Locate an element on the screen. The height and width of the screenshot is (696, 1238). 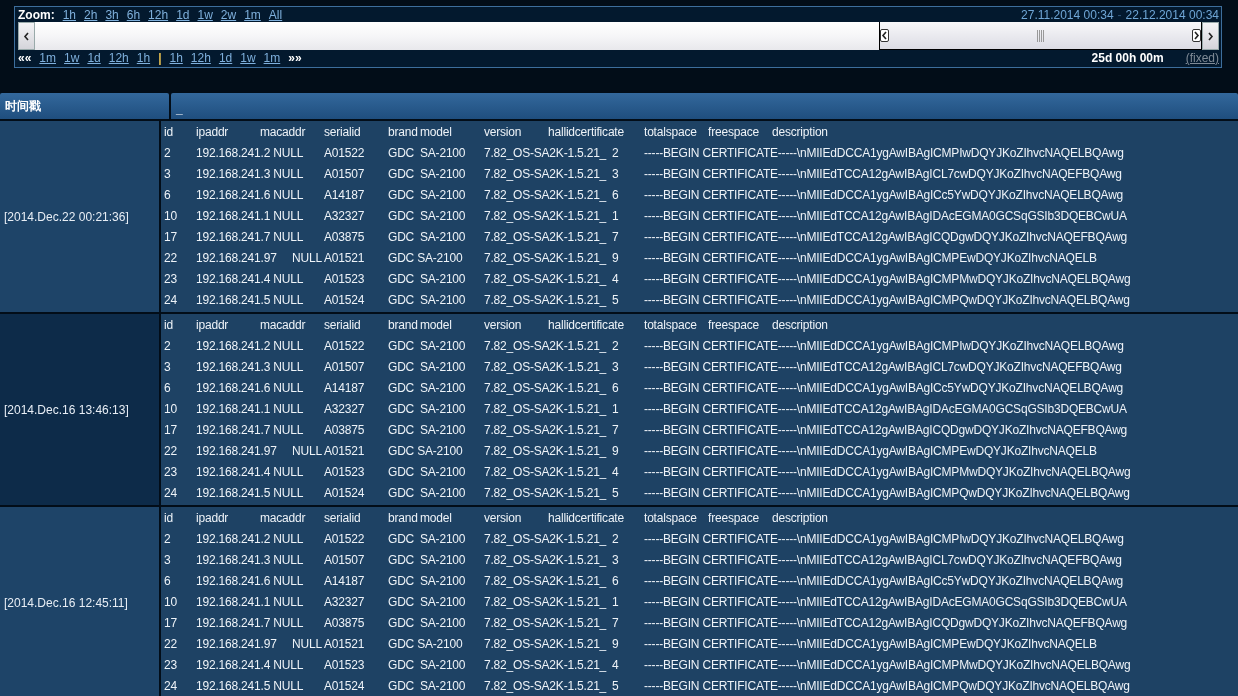
scroll-left-button is located at coordinates (26, 36).